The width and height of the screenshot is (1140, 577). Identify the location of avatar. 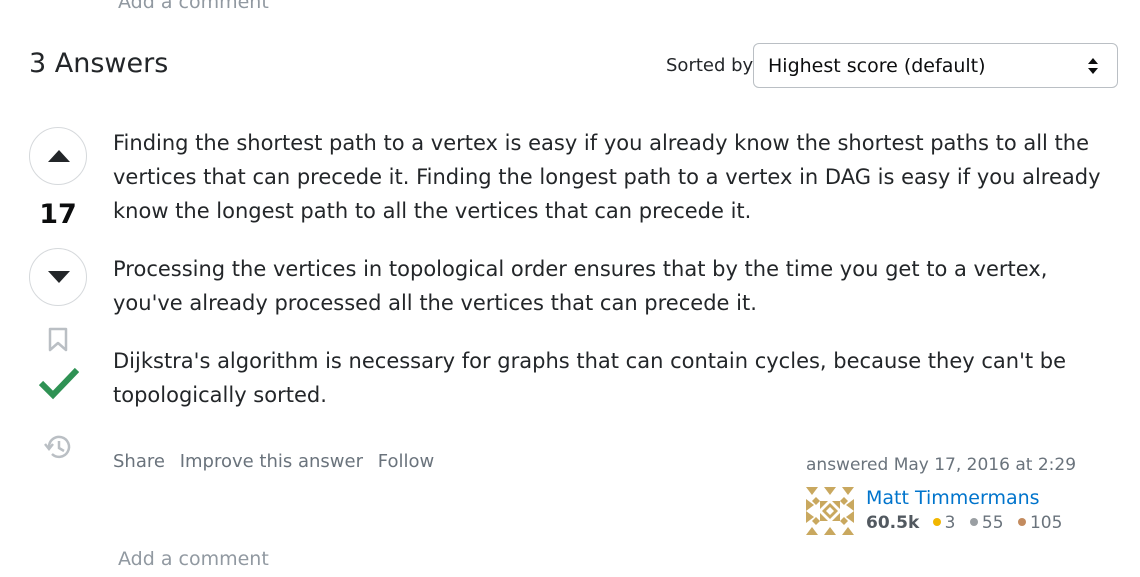
(830, 511).